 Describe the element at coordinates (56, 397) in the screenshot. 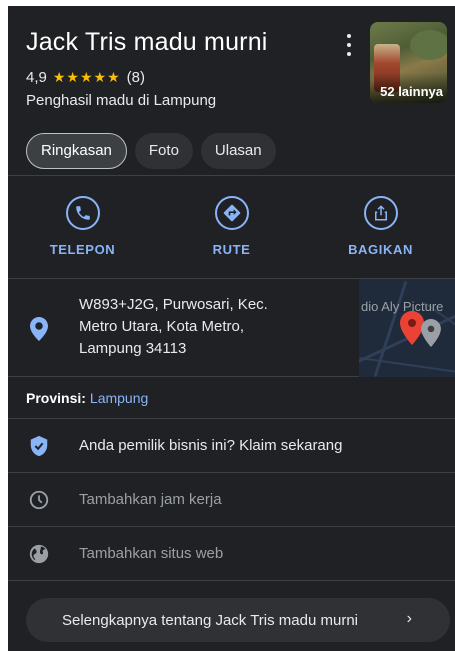

I see `province-key: Provinsi:` at that location.